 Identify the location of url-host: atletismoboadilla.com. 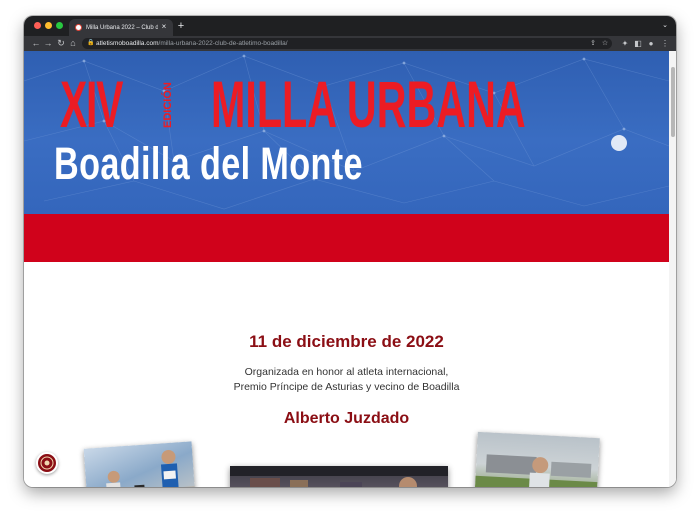
(127, 43).